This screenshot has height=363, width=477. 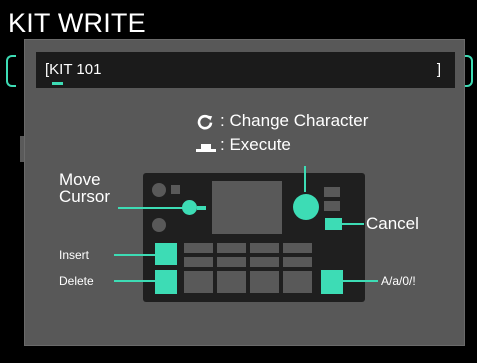 I want to click on delete-leader-line, so click(x=134, y=281).